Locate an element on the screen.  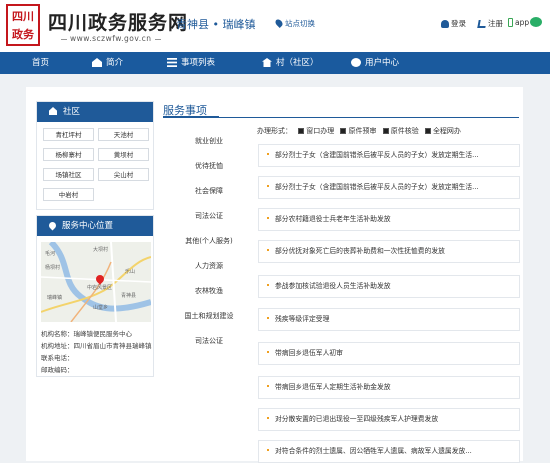
village-button: 天池村 is located at coordinates (123, 134).